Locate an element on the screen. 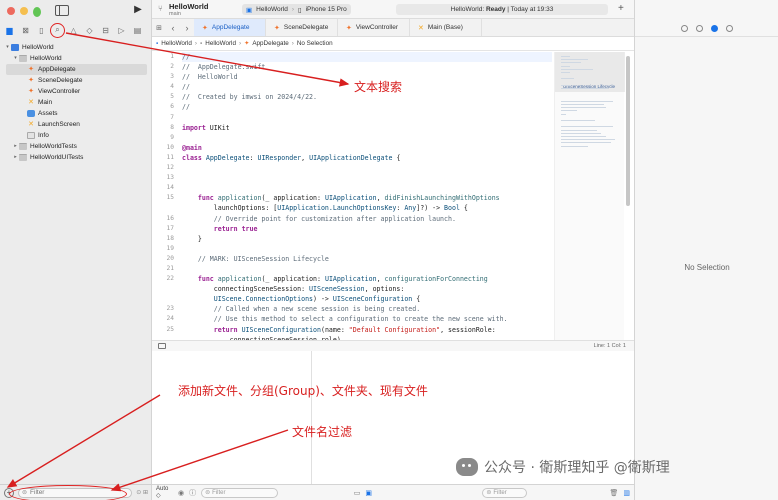 The width and height of the screenshot is (778, 500). quick-help-icon is located at coordinates (714, 28).